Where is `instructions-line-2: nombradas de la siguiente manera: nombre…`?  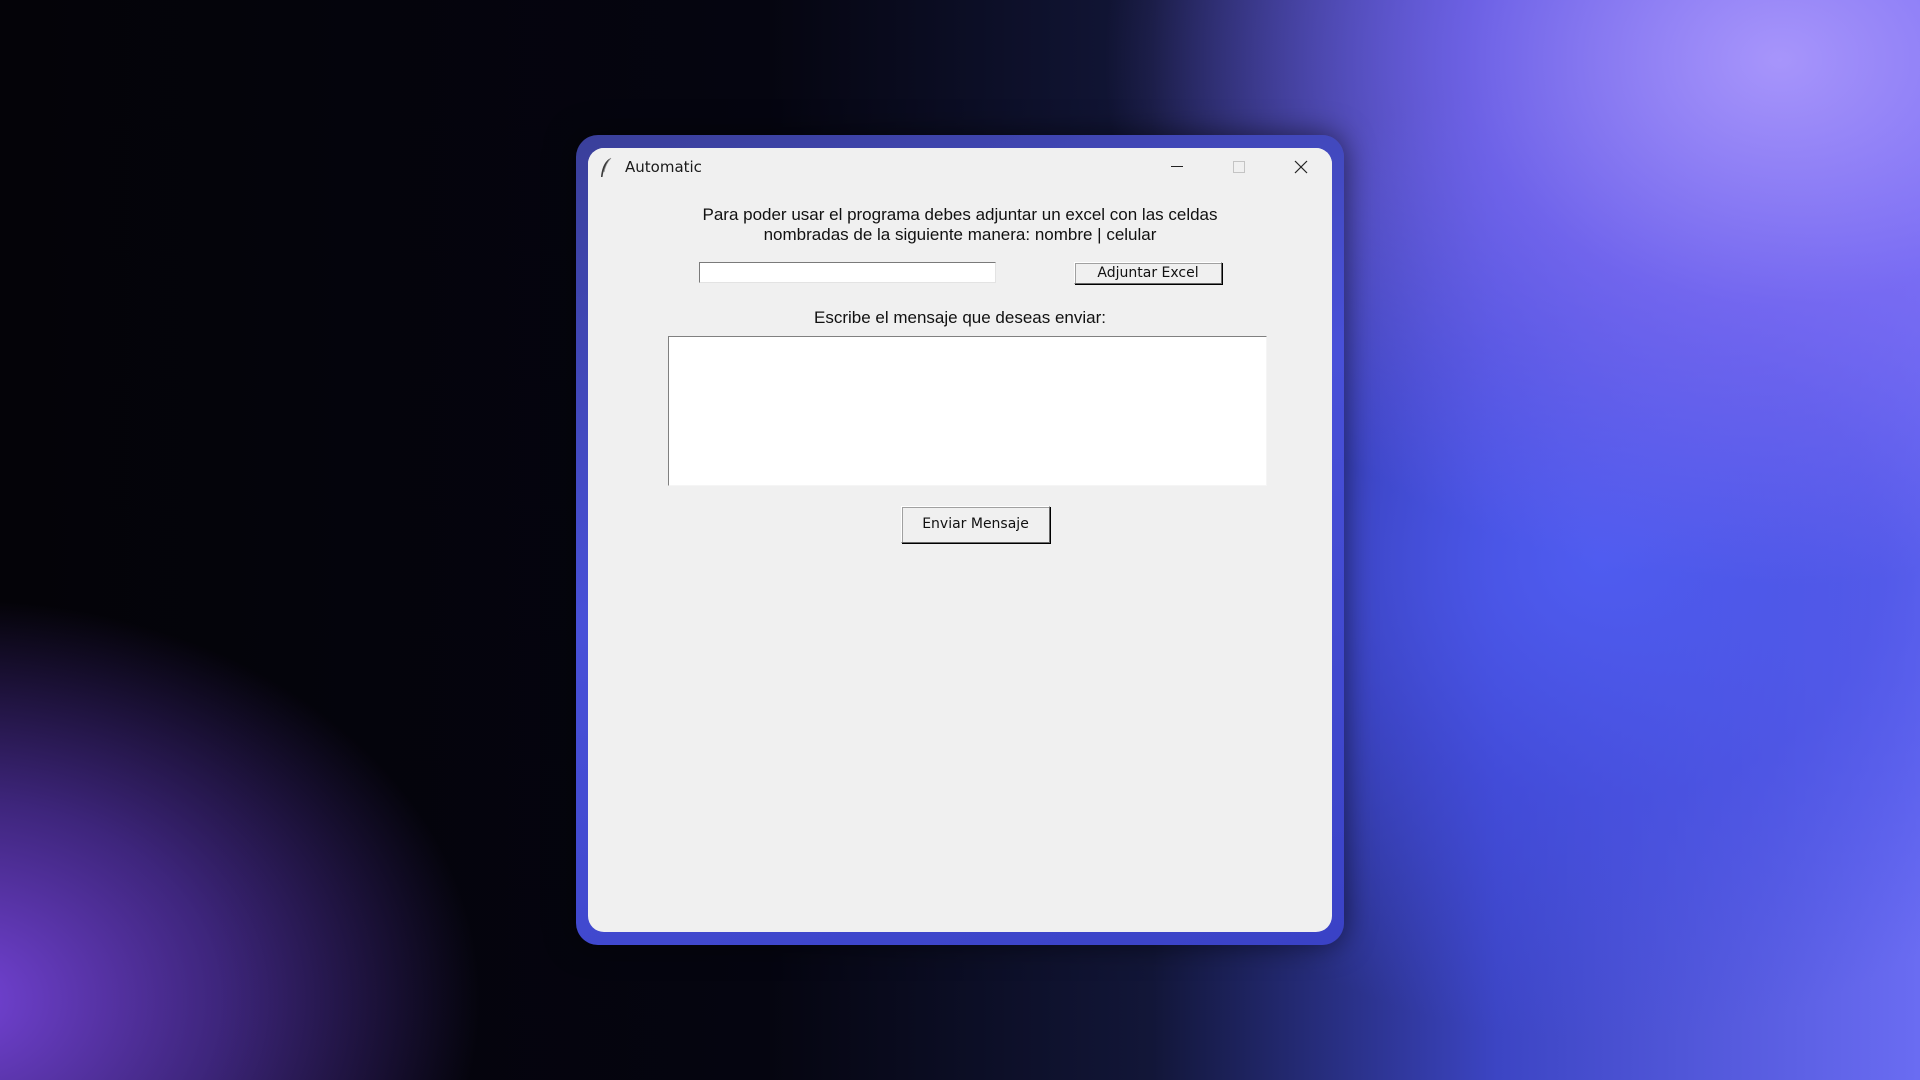
instructions-line-2: nombradas de la siguiente manera: nombre… is located at coordinates (960, 234).